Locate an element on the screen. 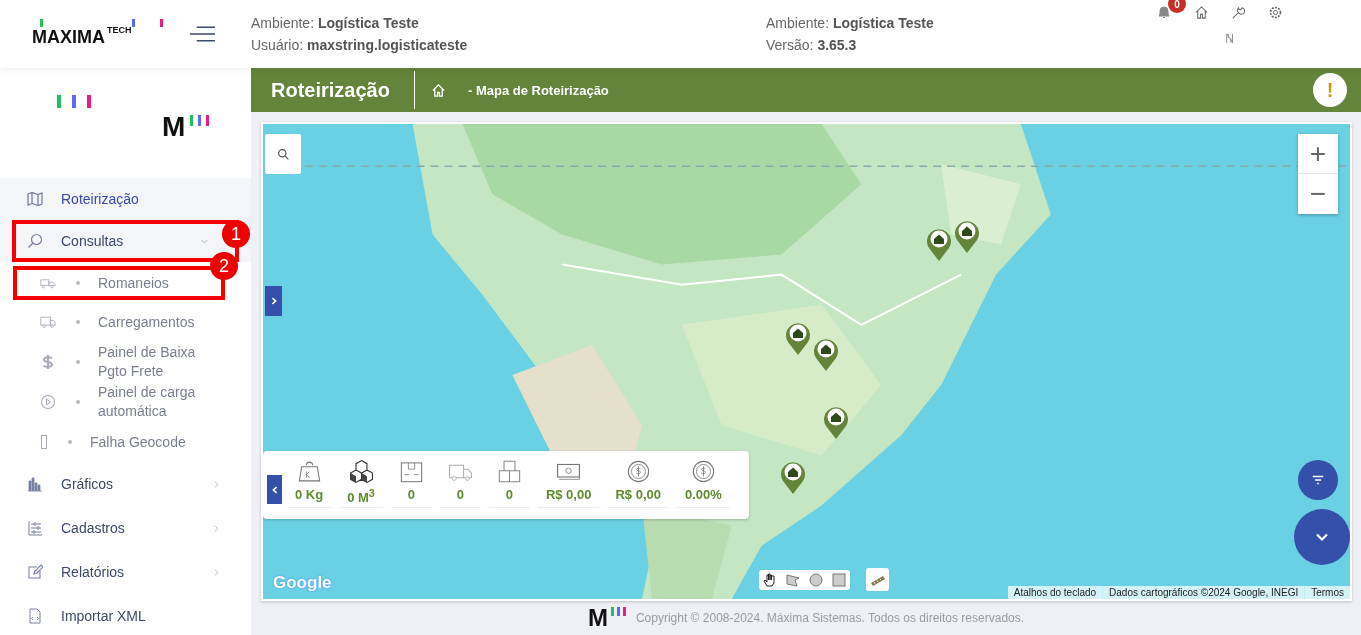  annotation-number: 2 is located at coordinates (224, 266).